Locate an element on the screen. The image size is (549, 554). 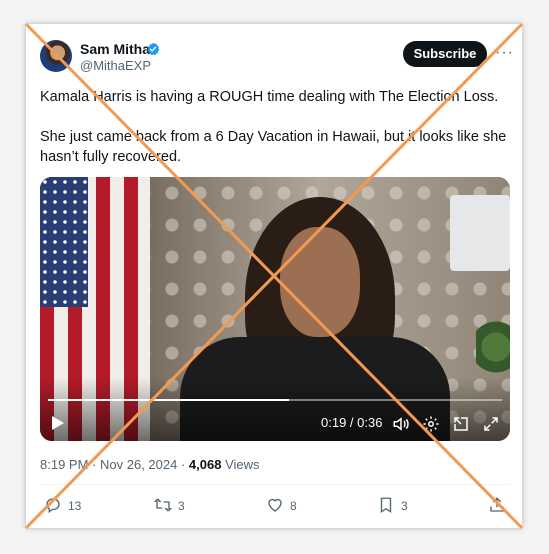
heart-icon is located at coordinates (275, 505).